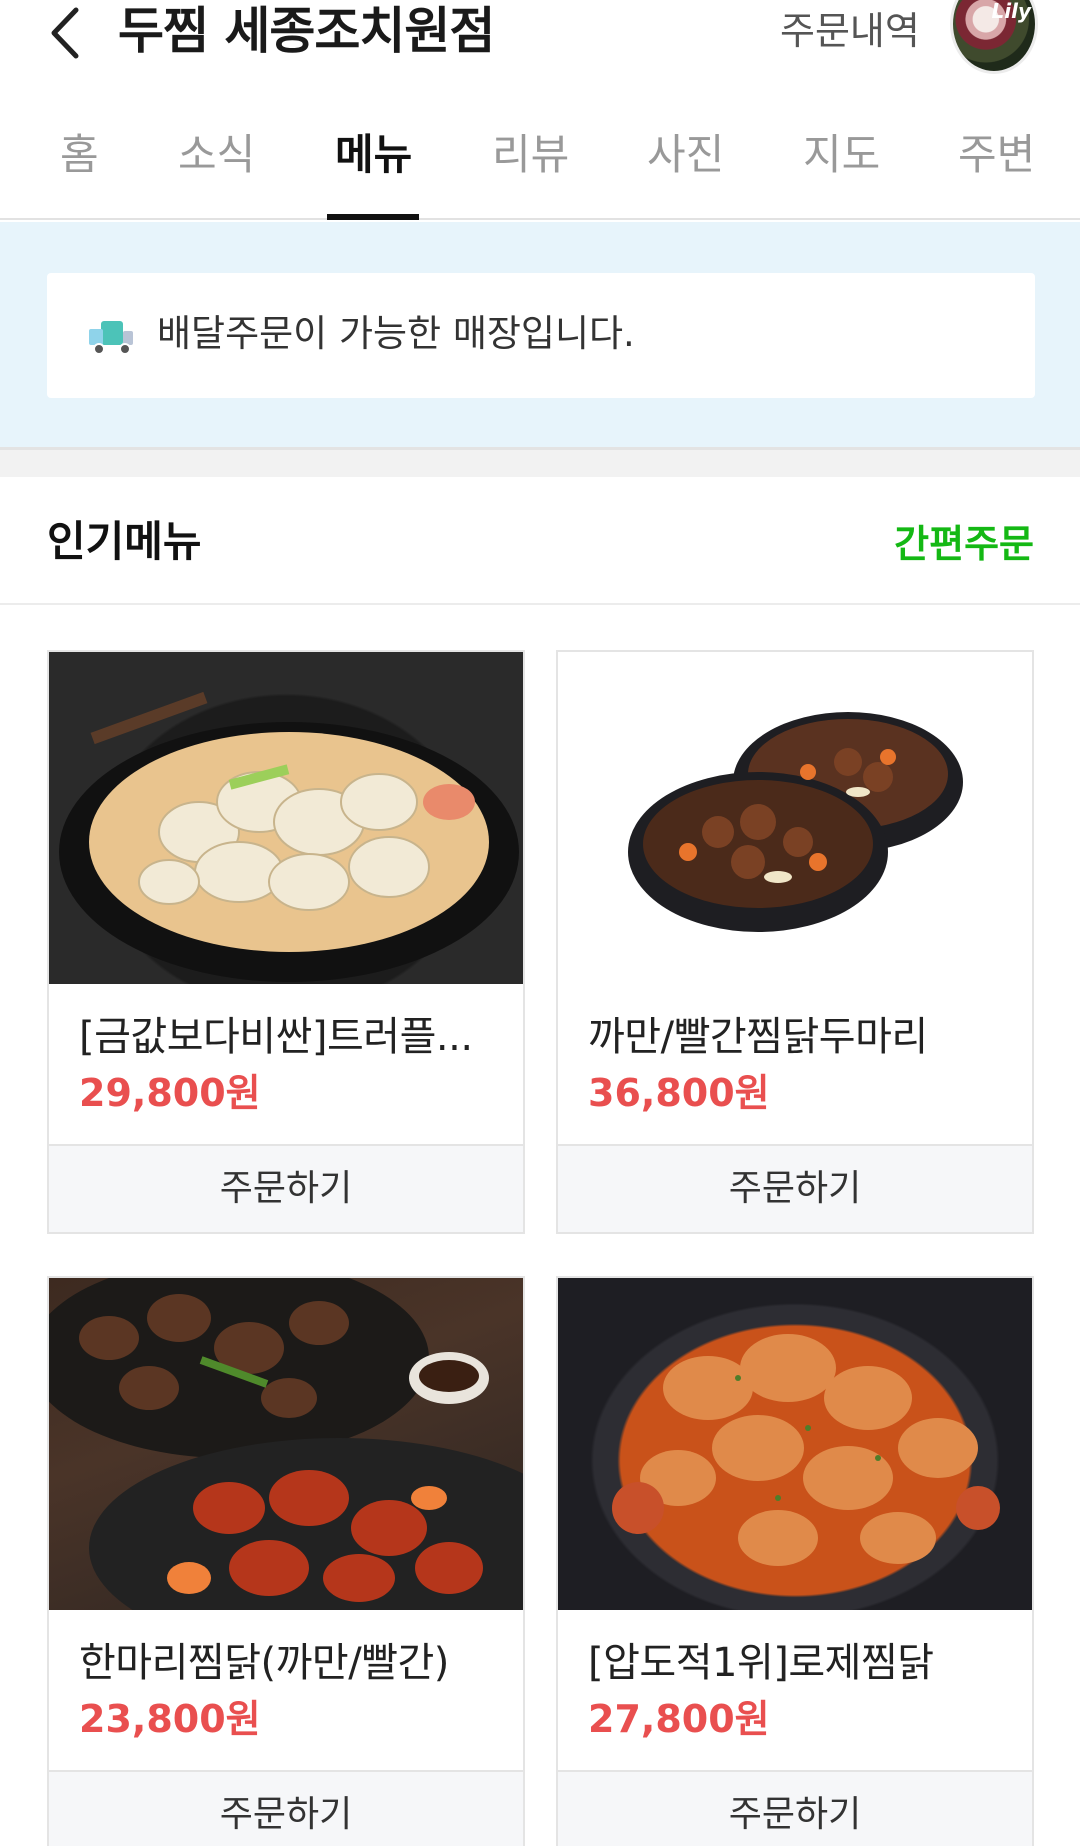  Describe the element at coordinates (540, 463) in the screenshot. I see `section-divider` at that location.